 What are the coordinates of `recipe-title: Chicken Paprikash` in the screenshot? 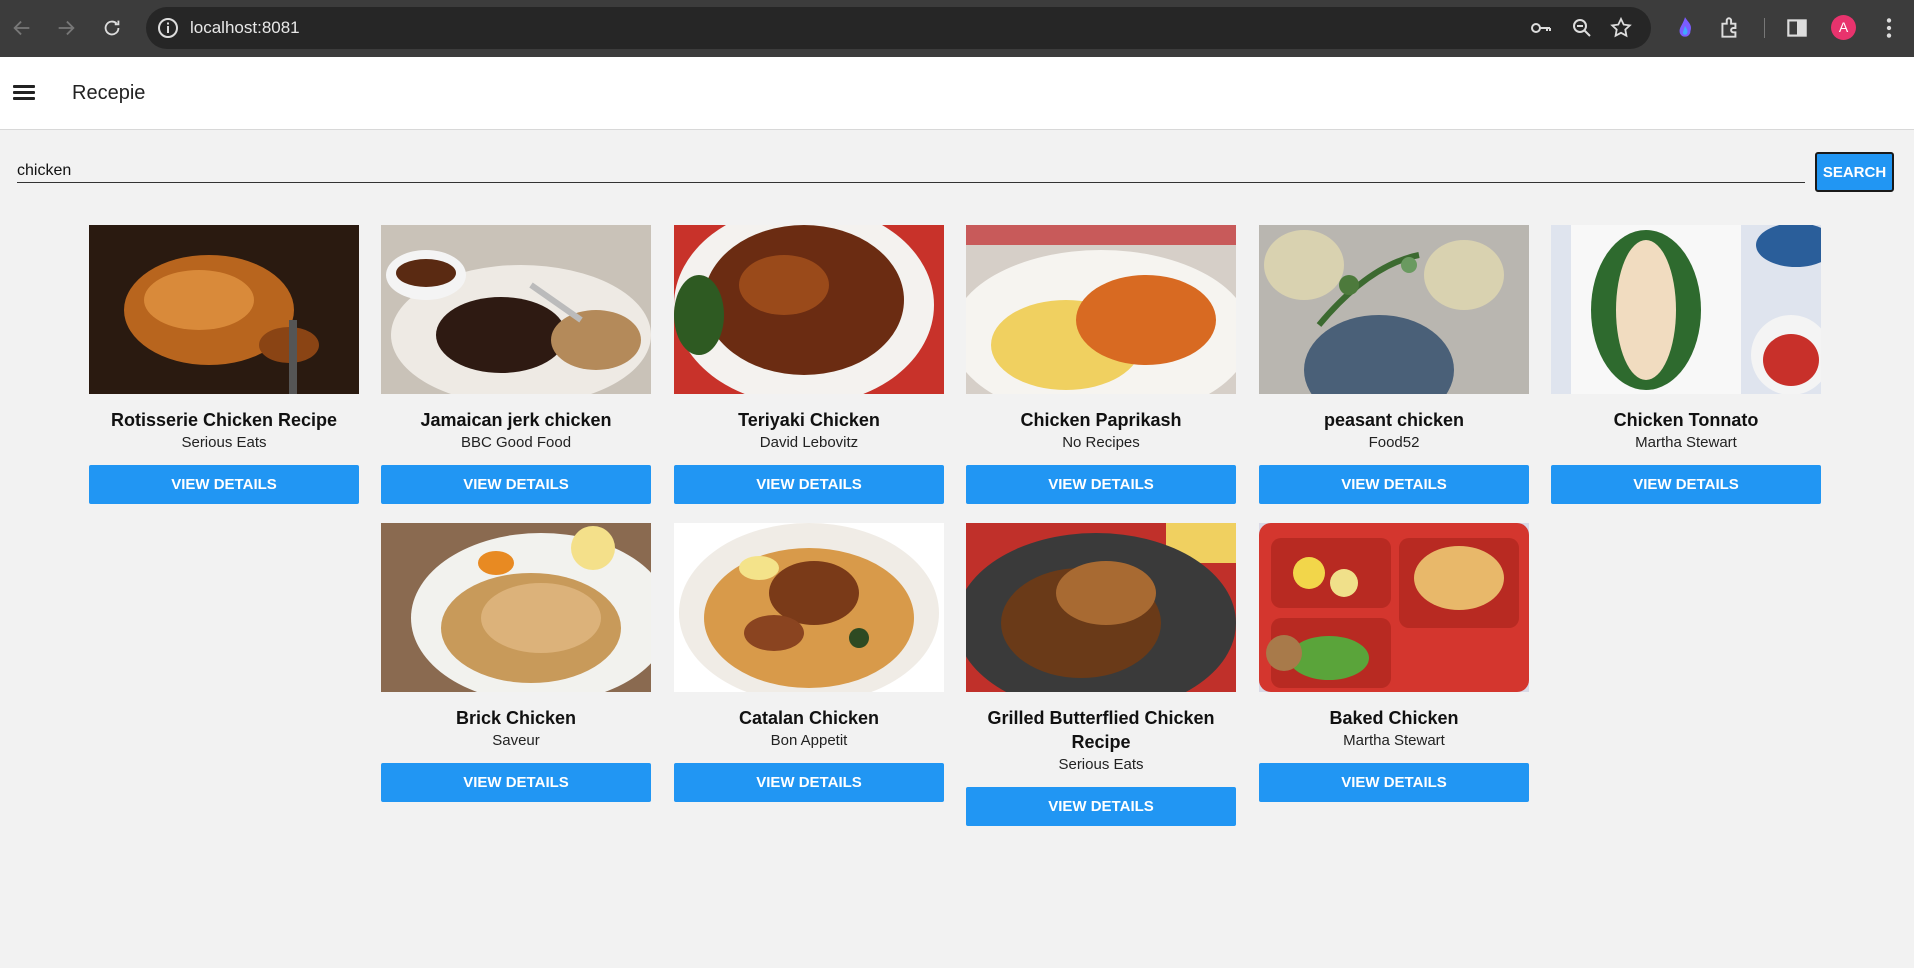 It's located at (1101, 420).